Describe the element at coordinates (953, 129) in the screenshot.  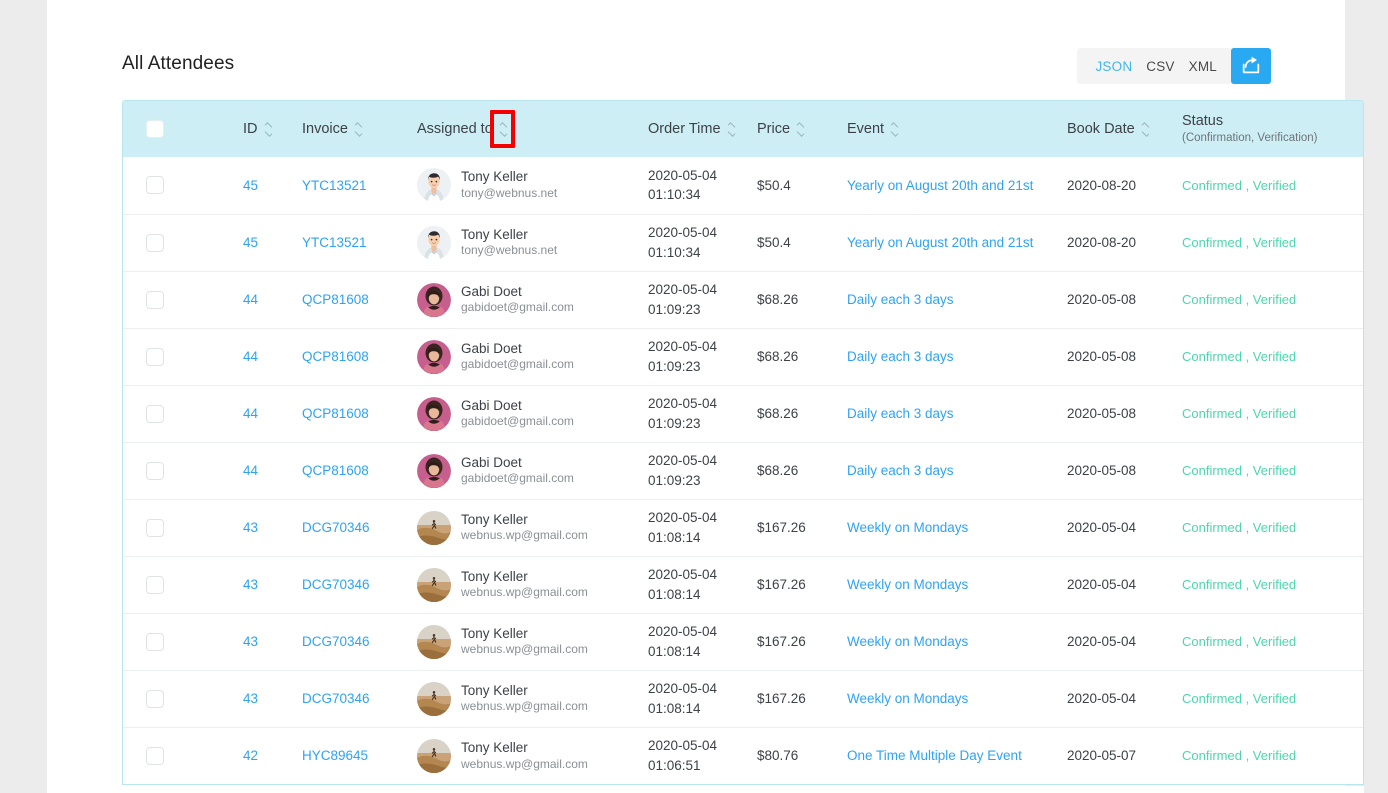
I see `header-event: Event` at that location.